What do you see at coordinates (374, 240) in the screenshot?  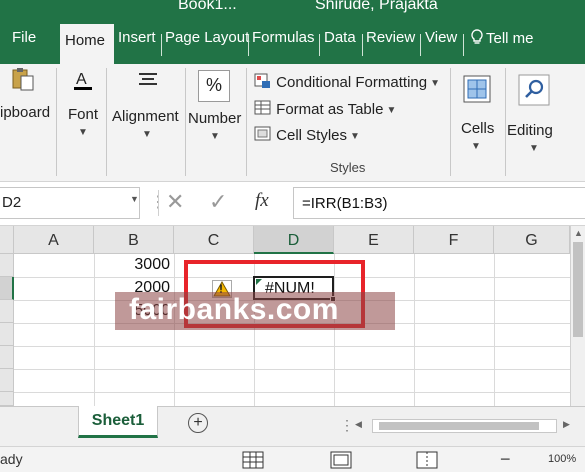 I see `column-header-e: E` at bounding box center [374, 240].